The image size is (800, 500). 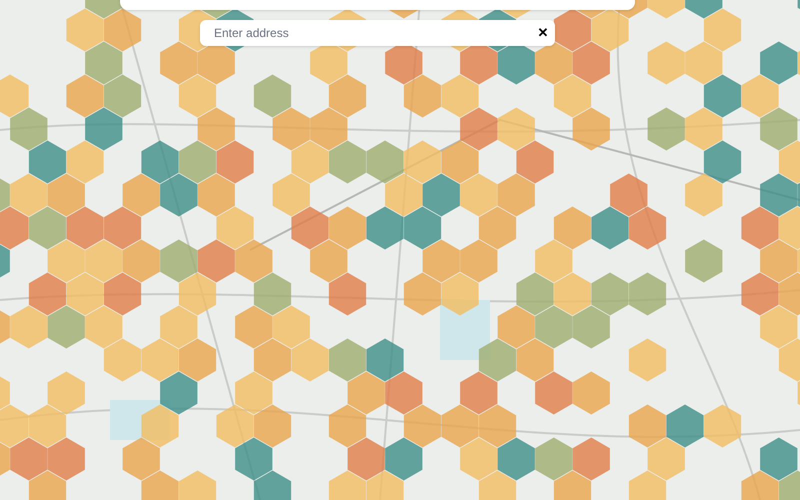 I want to click on clear-button: ✕, so click(x=543, y=33).